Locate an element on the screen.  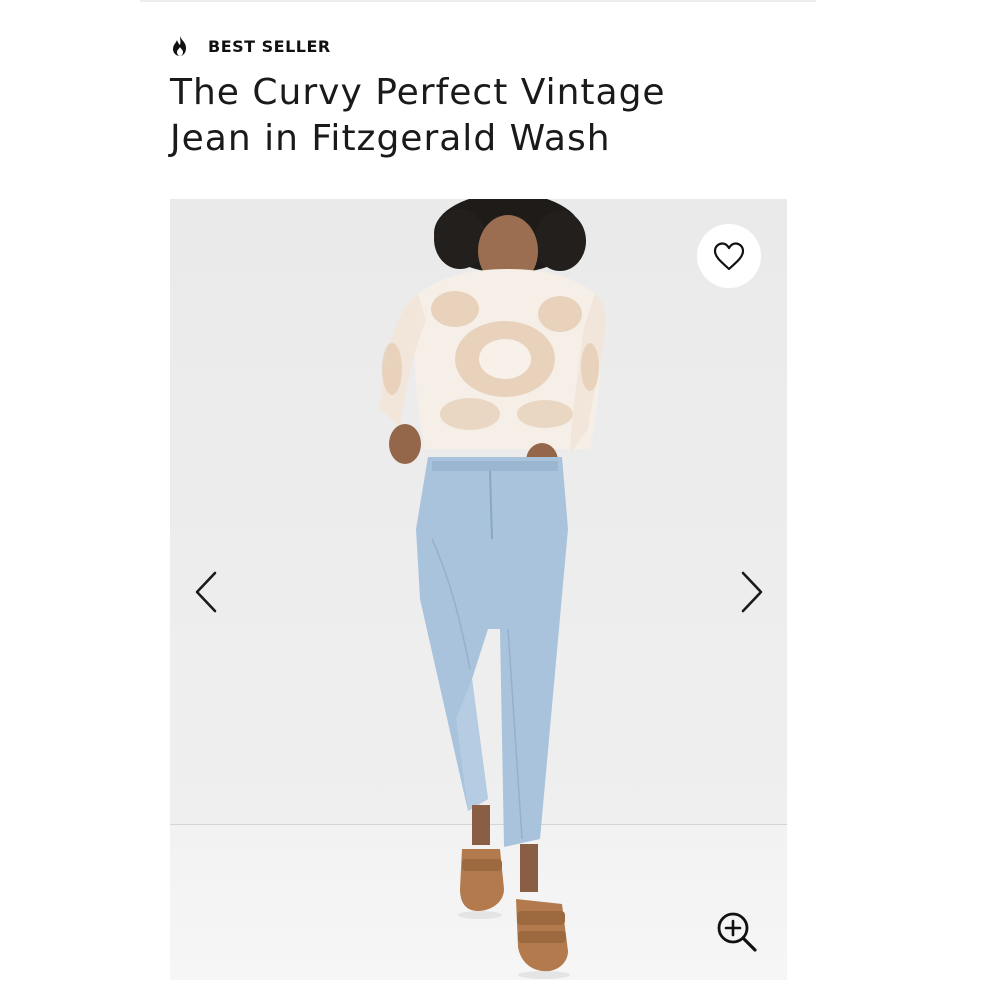
heart-outline-icon is located at coordinates (729, 256).